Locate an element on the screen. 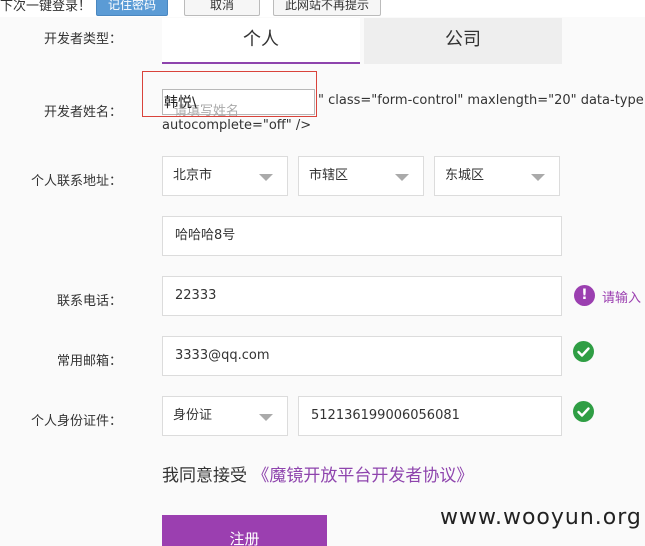 The width and height of the screenshot is (645, 546). id-number-input: 512136199006056081 is located at coordinates (430, 416).